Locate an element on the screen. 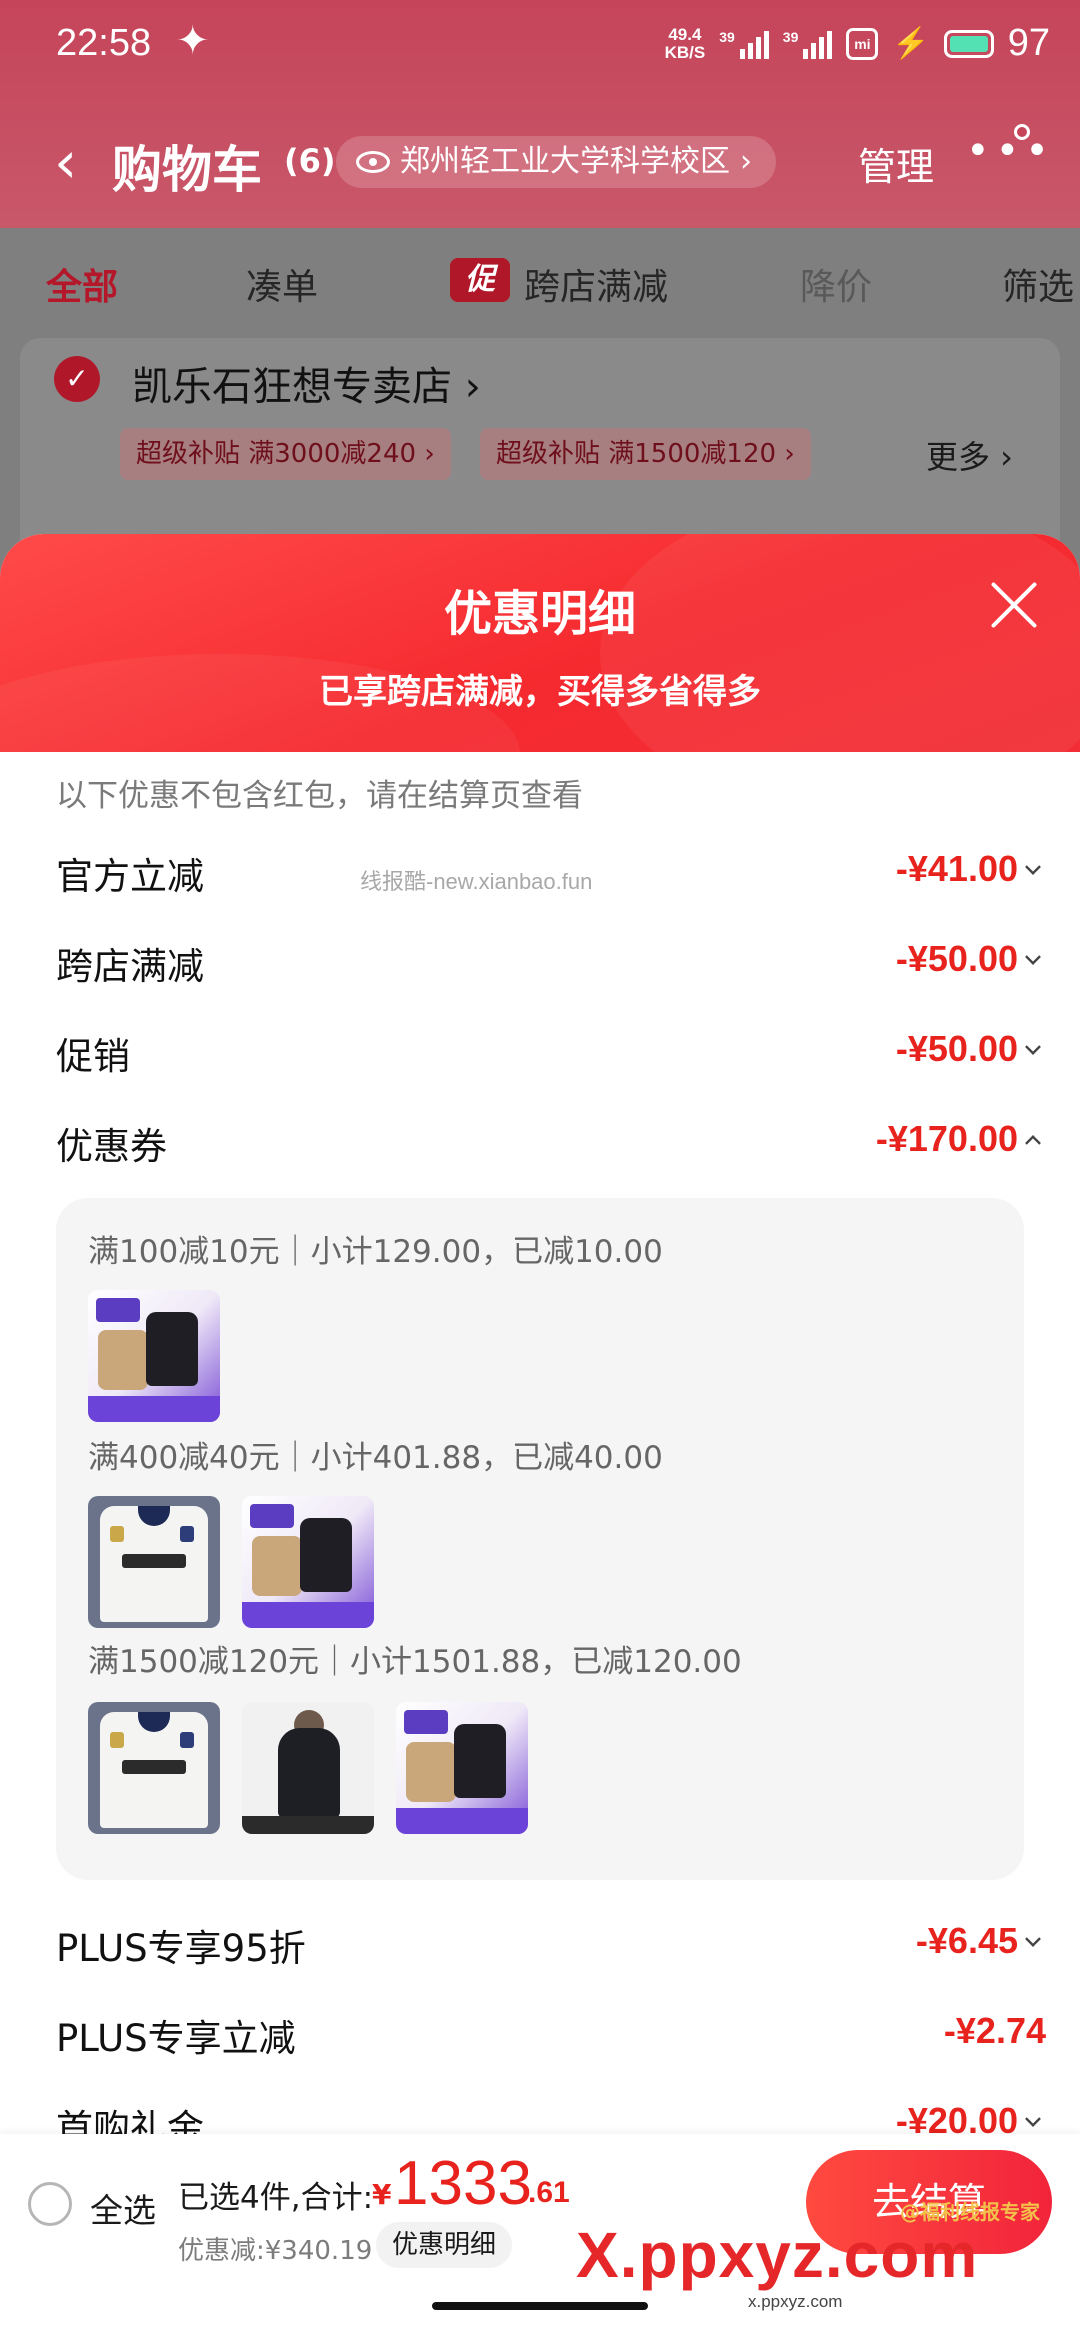 This screenshot has height=2340, width=1080. watermark-logo: X.ppxyz.com is located at coordinates (777, 2255).